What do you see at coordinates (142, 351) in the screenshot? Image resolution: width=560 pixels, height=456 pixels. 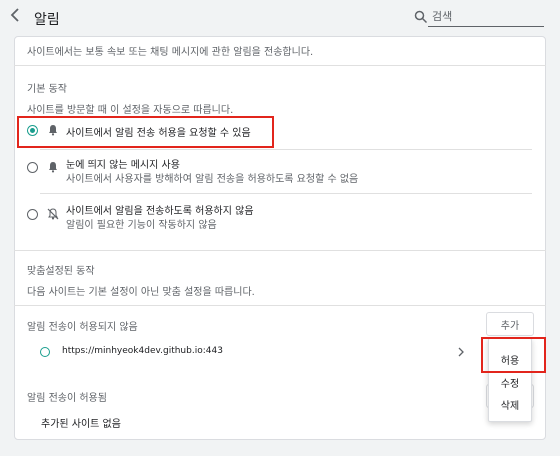 I see `site-url: https://minhyeok4dev.github.io:443` at bounding box center [142, 351].